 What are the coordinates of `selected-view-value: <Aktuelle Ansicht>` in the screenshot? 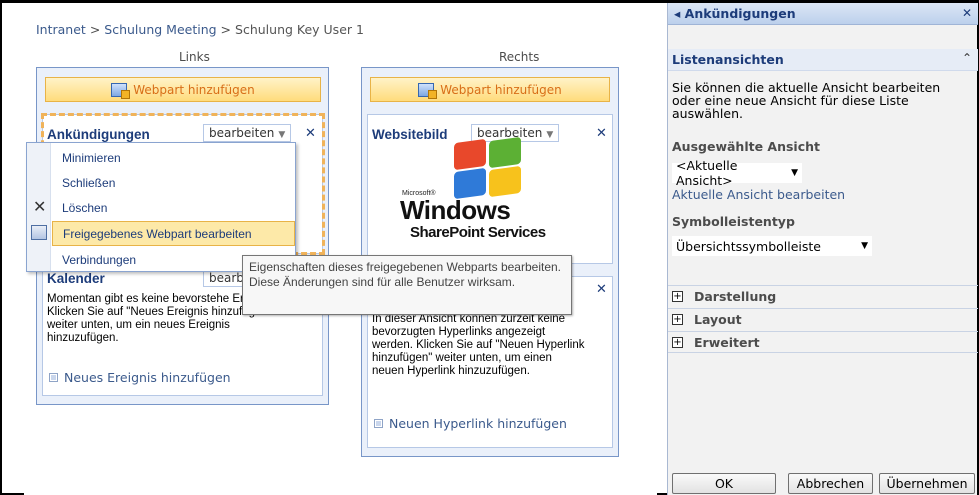 It's located at (707, 173).